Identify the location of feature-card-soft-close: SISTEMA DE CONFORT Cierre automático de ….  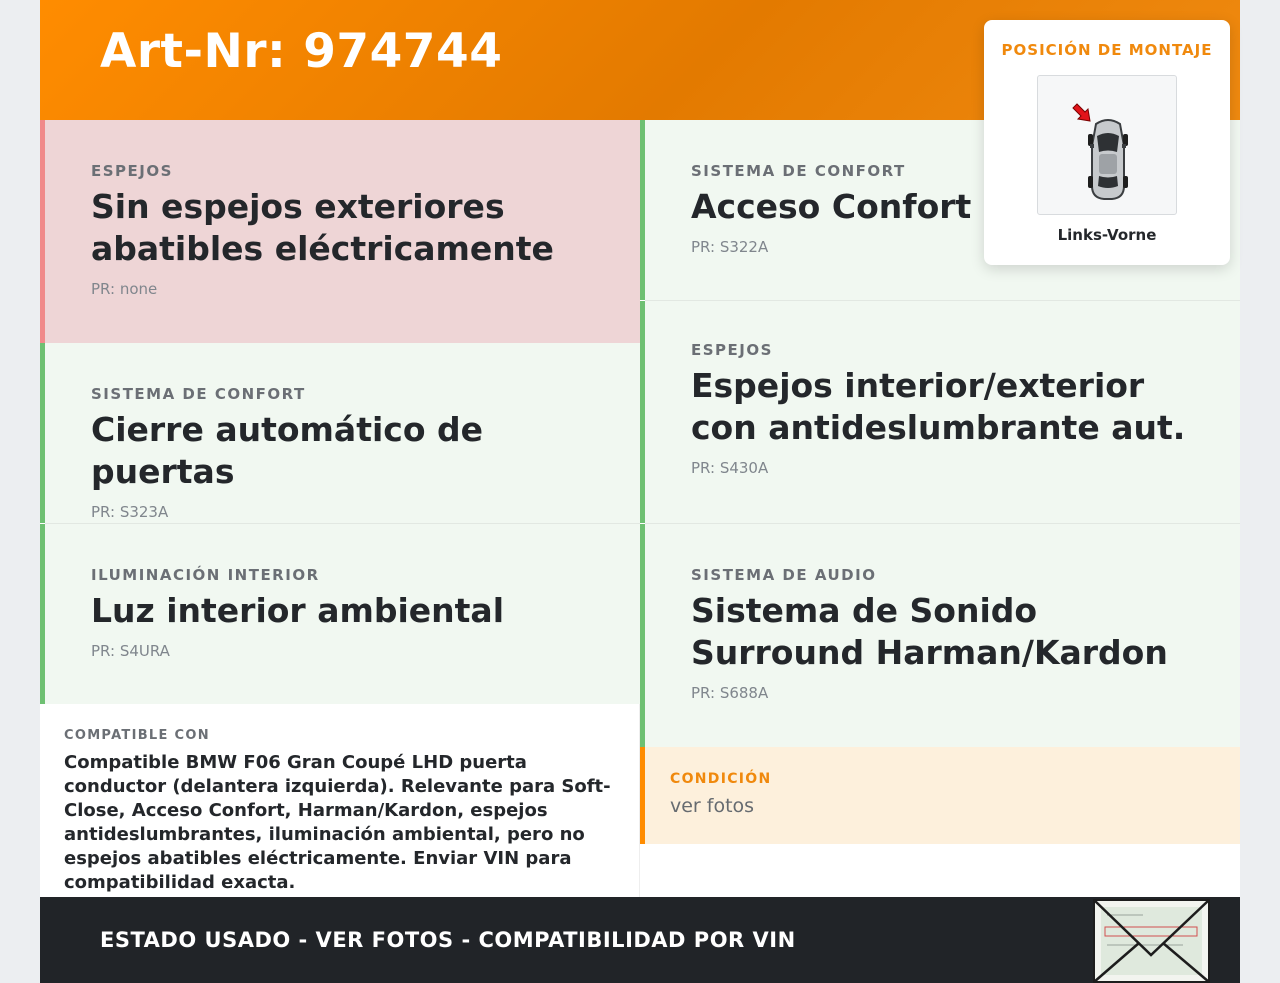
(340, 433).